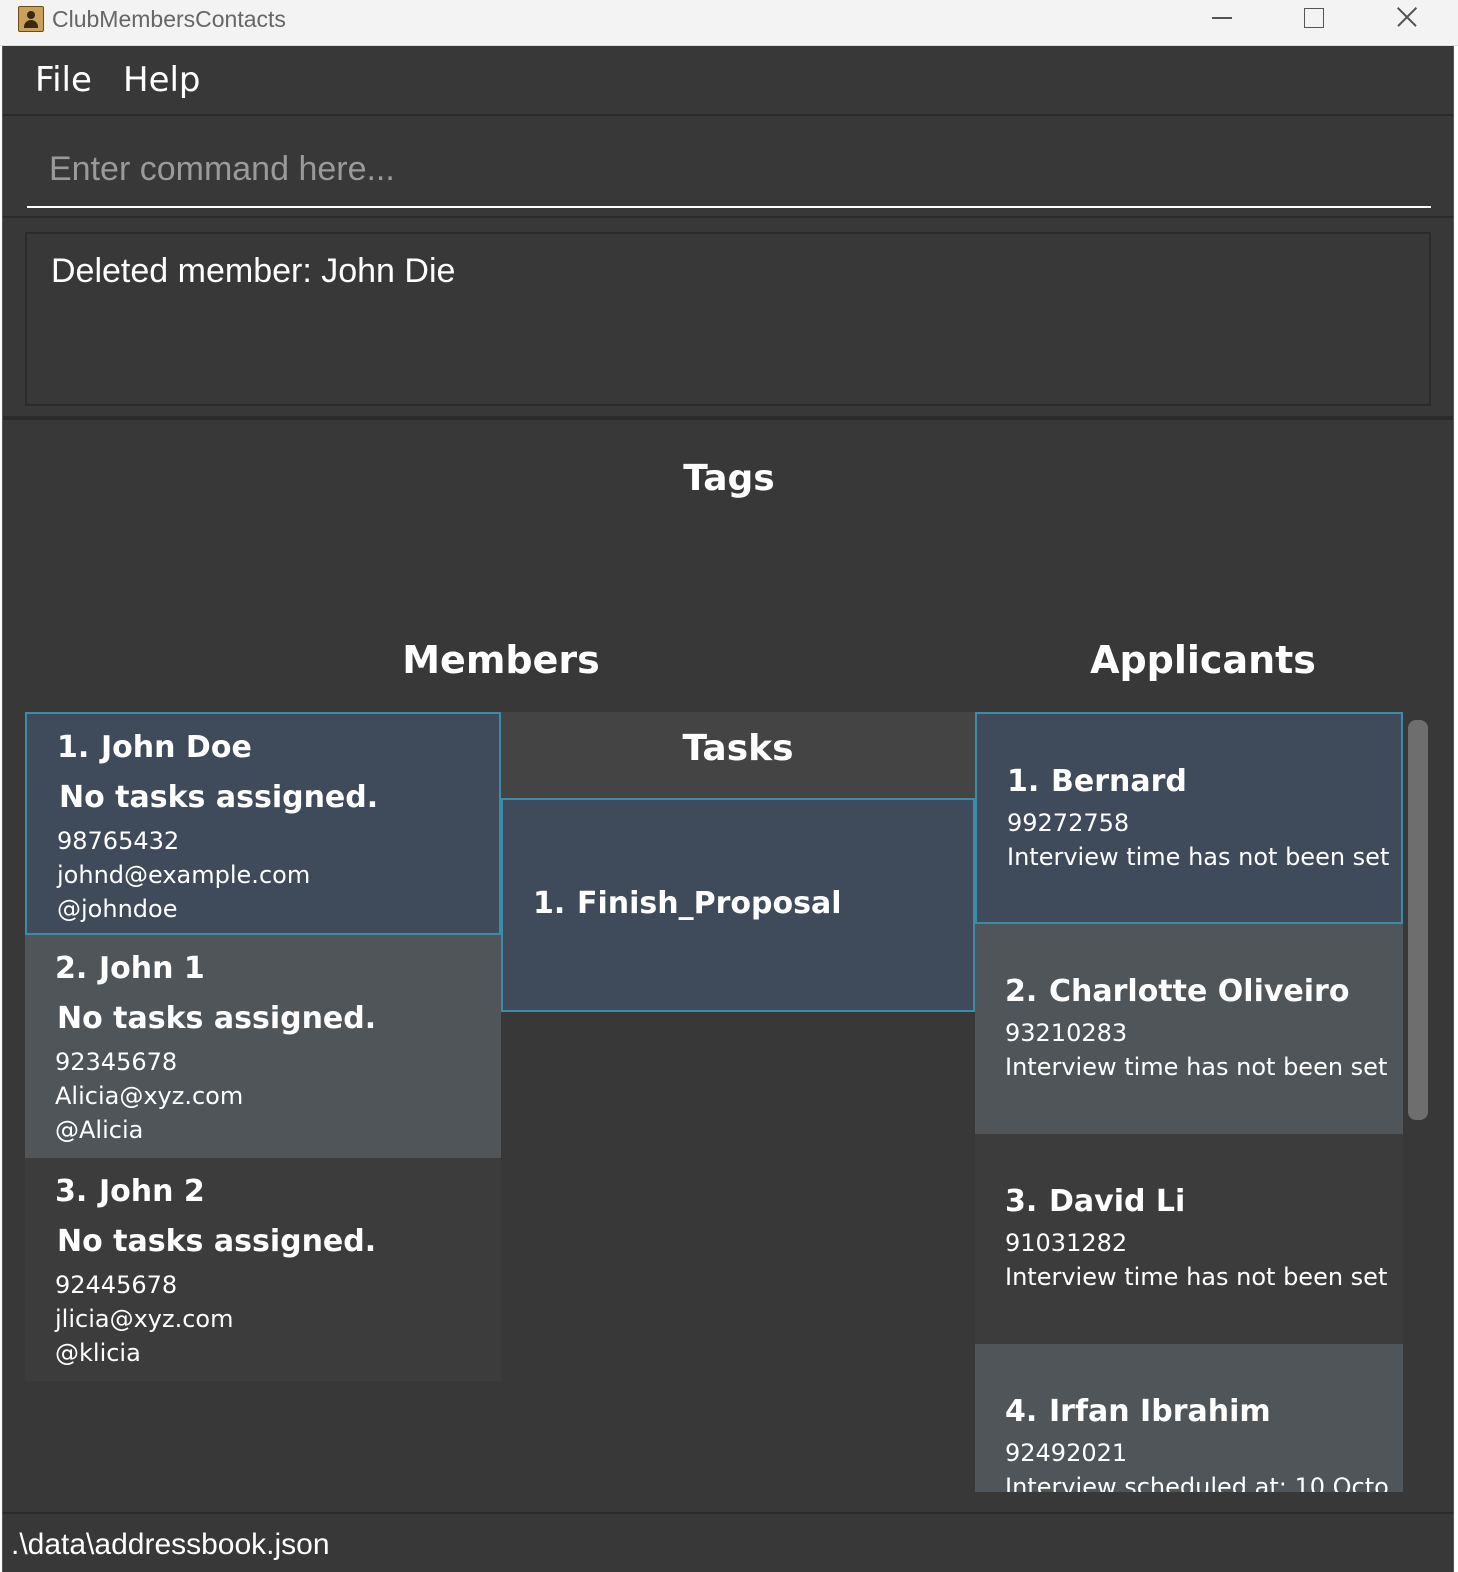 The image size is (1458, 1572). Describe the element at coordinates (253, 271) in the screenshot. I see `result-message: Deleted member: John Die` at that location.